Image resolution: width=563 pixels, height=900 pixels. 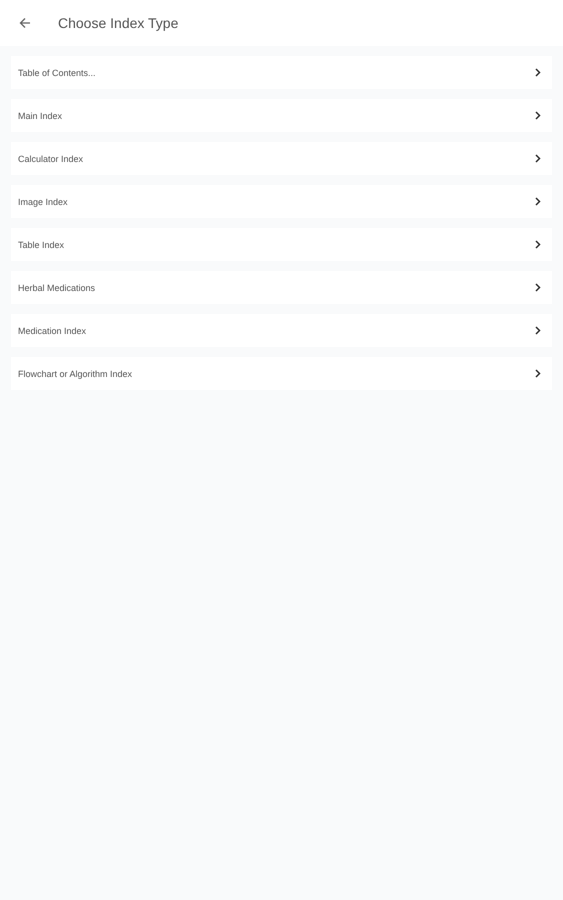 I want to click on index-type-item: Table Index, so click(x=281, y=244).